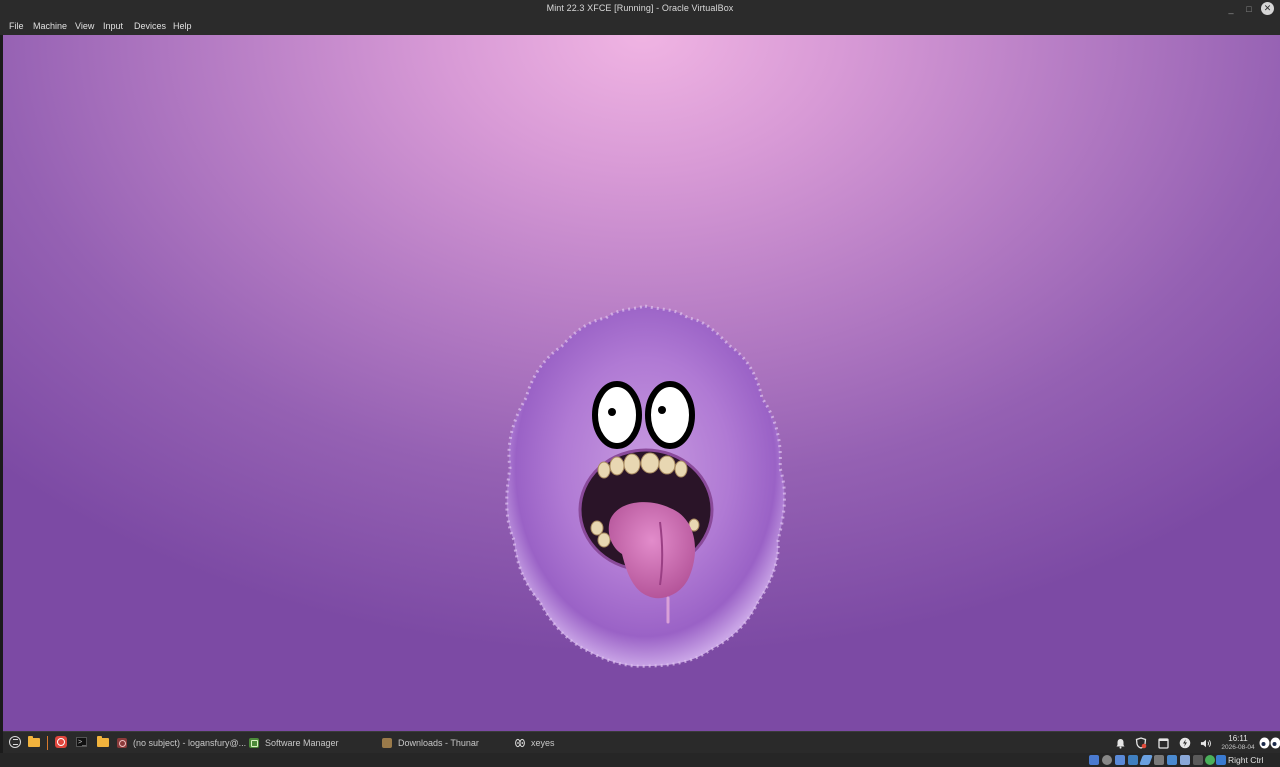 This screenshot has height=767, width=1280. Describe the element at coordinates (182, 26) in the screenshot. I see `menu-help: Help` at that location.